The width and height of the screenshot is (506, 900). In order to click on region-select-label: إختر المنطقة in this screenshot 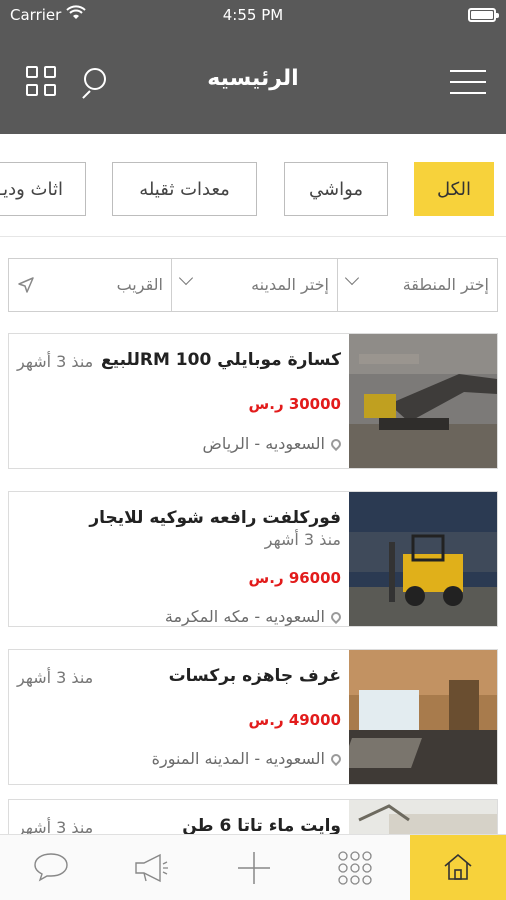, I will do `click(445, 284)`.